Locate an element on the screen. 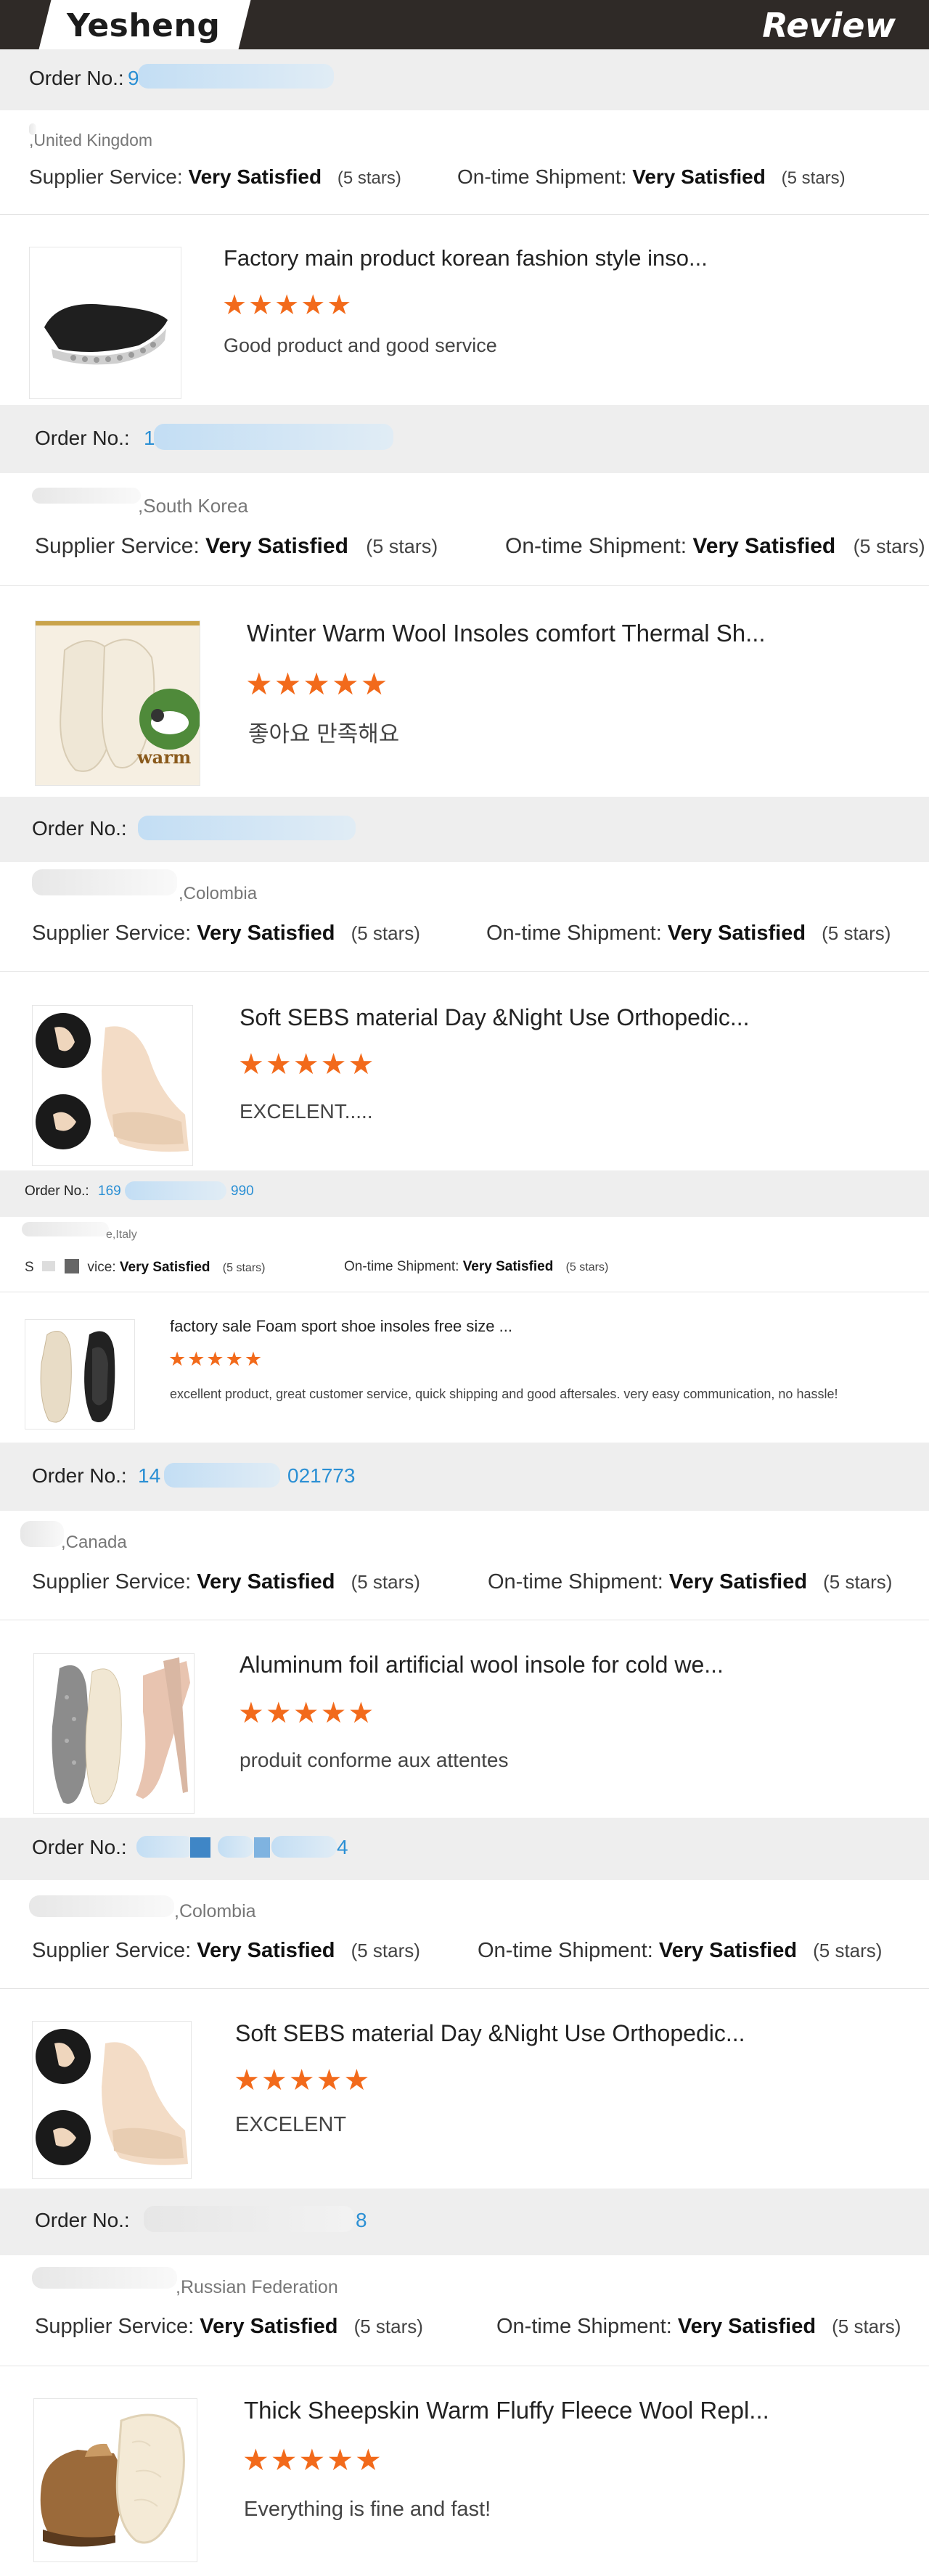  supplier-service-rating: S vice: Very Satisfied (5 stars) is located at coordinates (145, 1267).